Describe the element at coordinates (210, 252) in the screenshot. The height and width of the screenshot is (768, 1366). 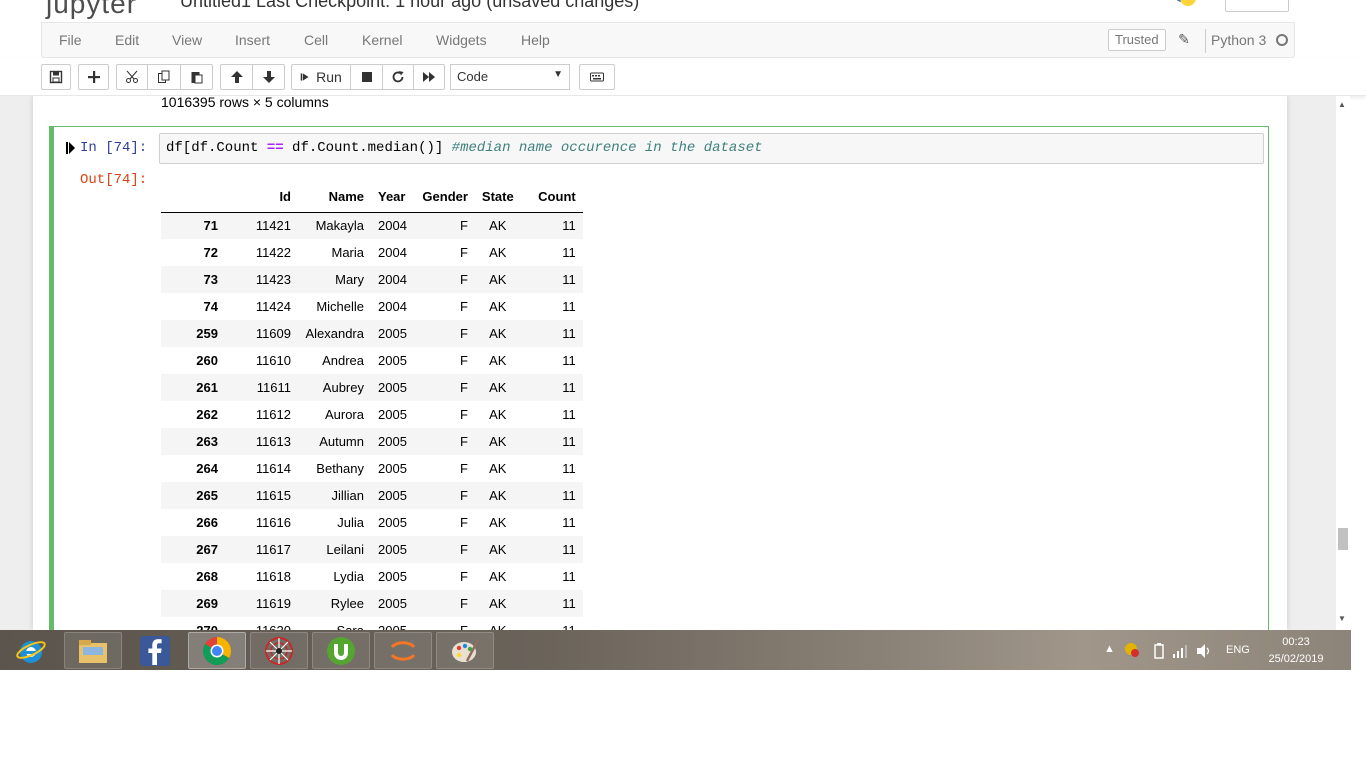
I see `row-index: 72` at that location.